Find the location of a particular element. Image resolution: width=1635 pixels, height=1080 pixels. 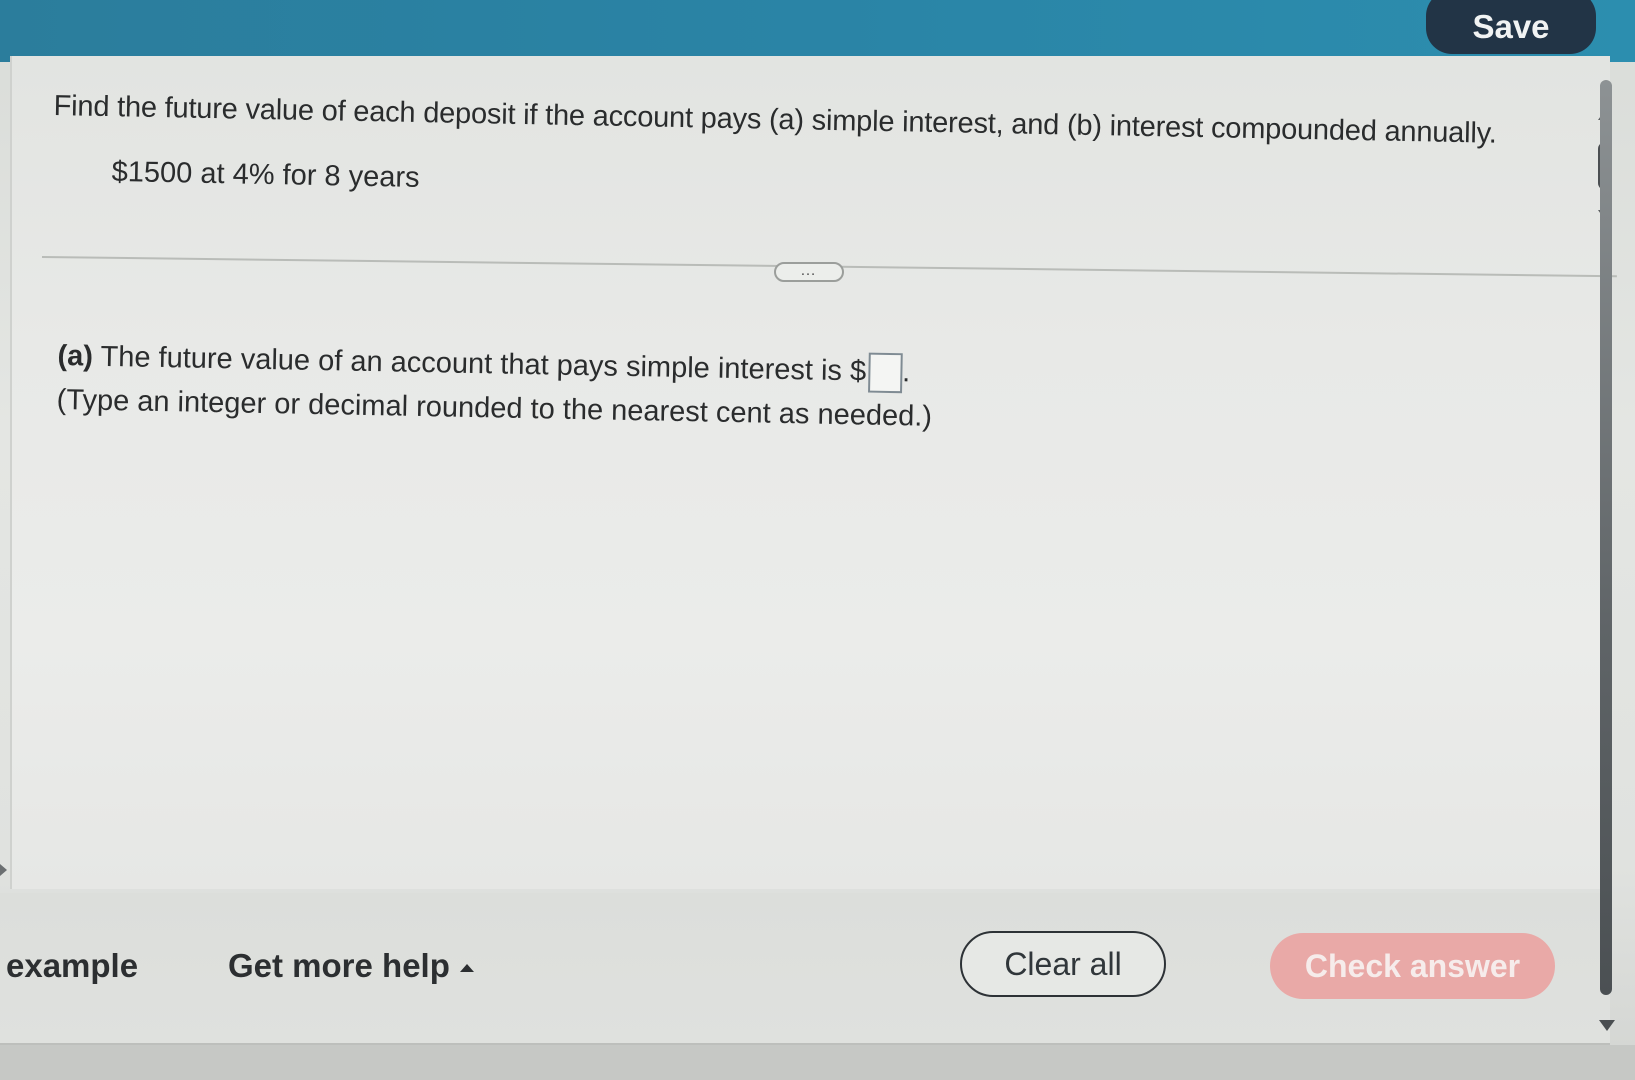

question-given: $1500 at 4% for 8 years is located at coordinates (265, 175).